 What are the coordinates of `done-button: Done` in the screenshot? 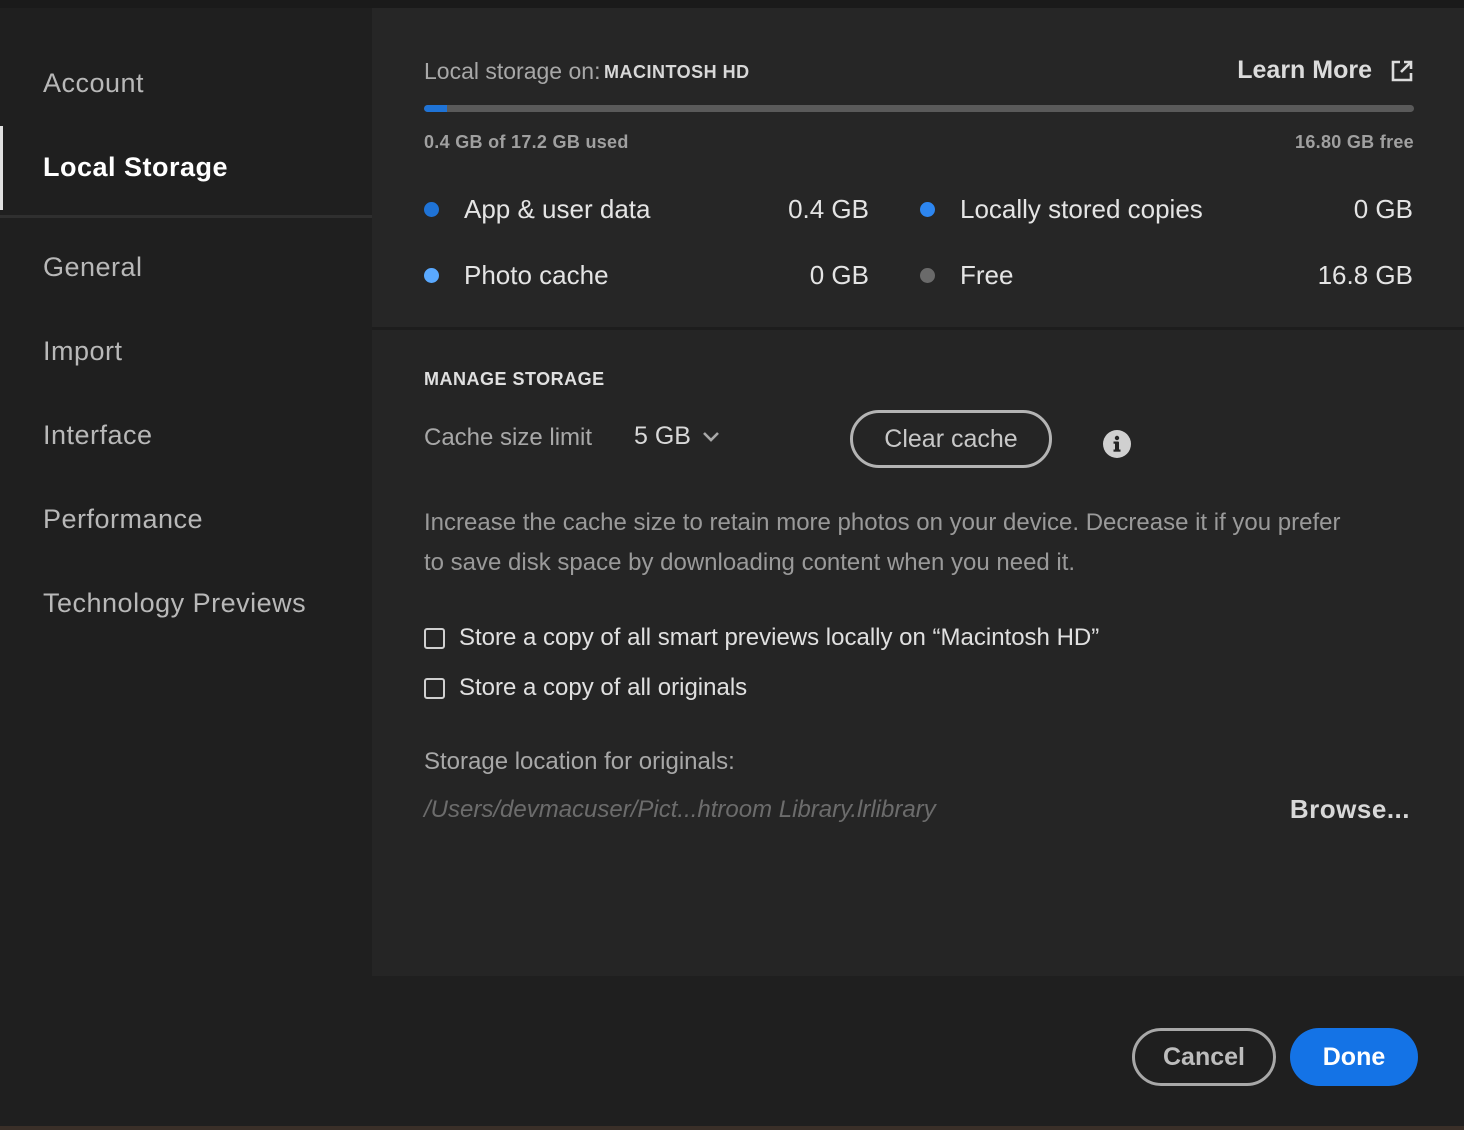 It's located at (1354, 1057).